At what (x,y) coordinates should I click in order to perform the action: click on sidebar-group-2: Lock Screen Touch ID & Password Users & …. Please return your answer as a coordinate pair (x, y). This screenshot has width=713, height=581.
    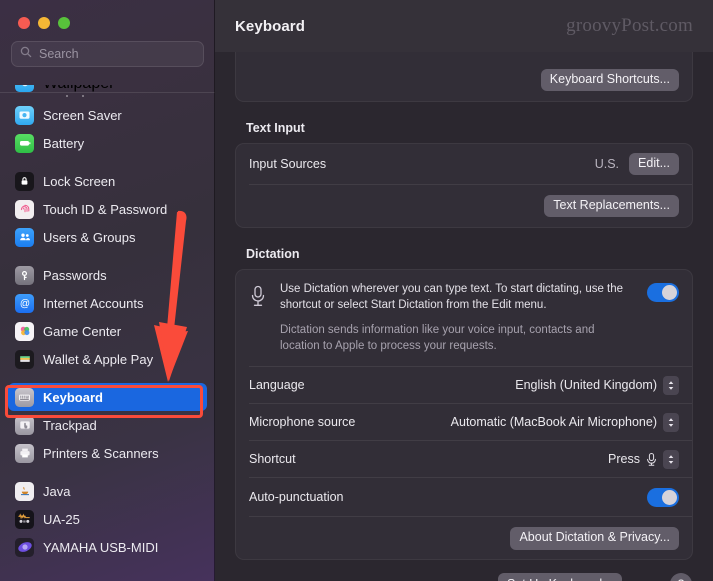
    Looking at the image, I should click on (107, 209).